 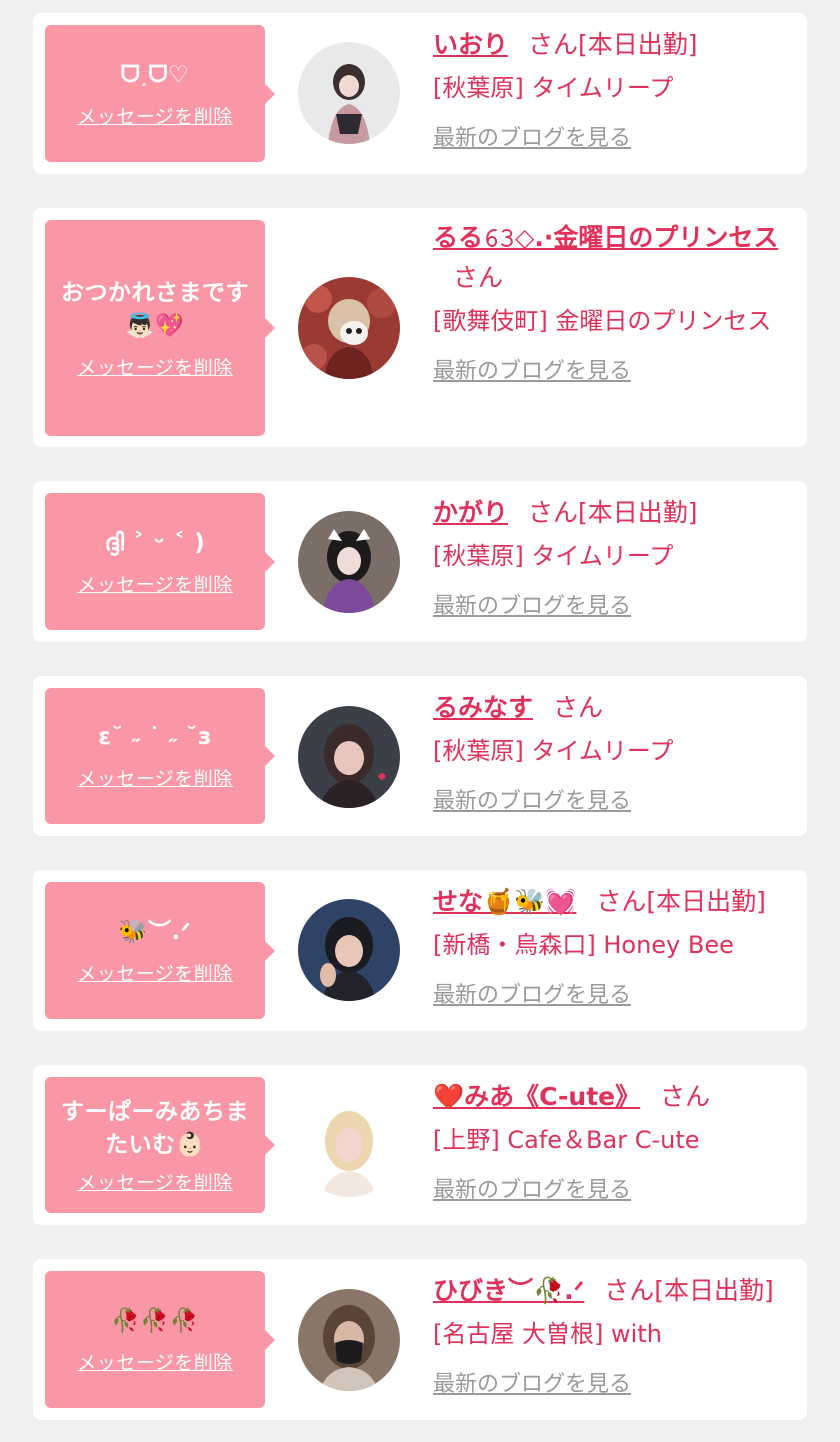 What do you see at coordinates (160, 1339) in the screenshot?
I see `message-bubble: 🥀🥀🥀 メッセージを削除` at bounding box center [160, 1339].